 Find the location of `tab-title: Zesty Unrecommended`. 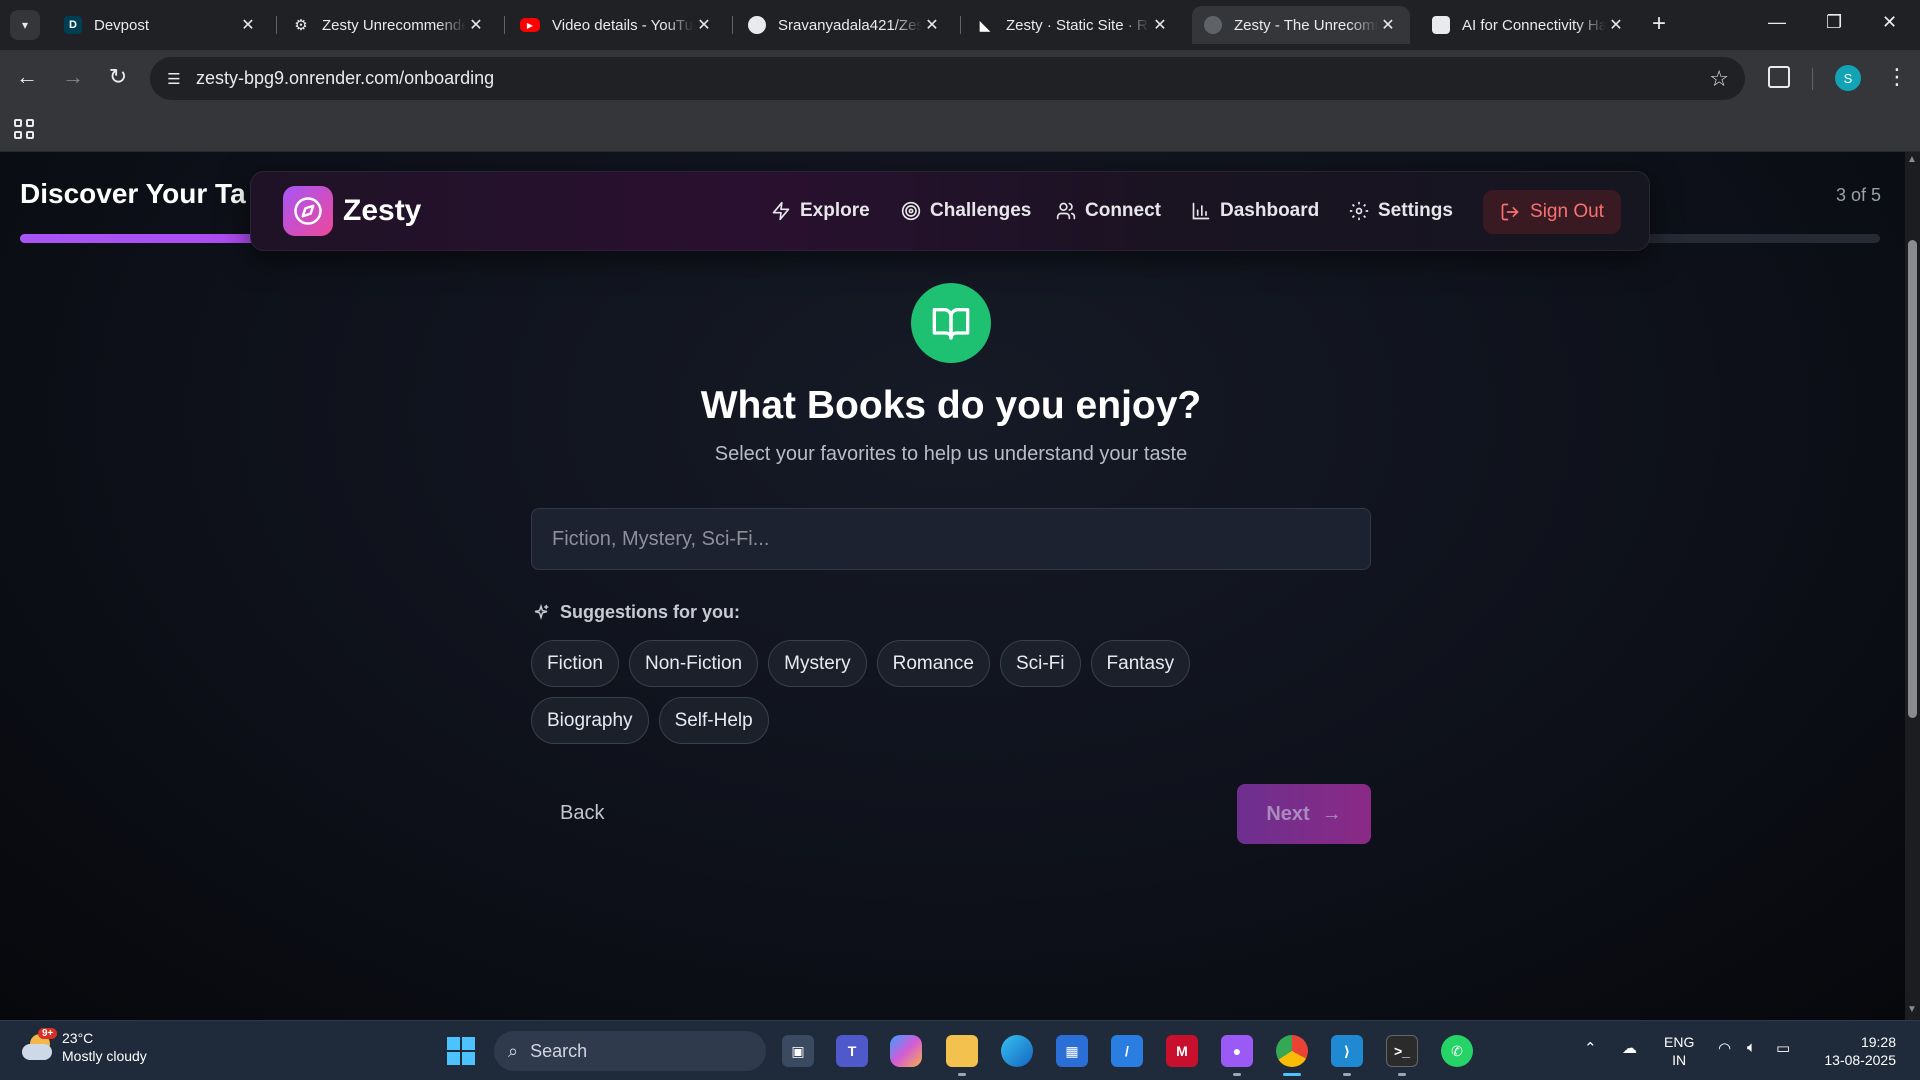

tab-title: Zesty Unrecommended is located at coordinates (394, 25).